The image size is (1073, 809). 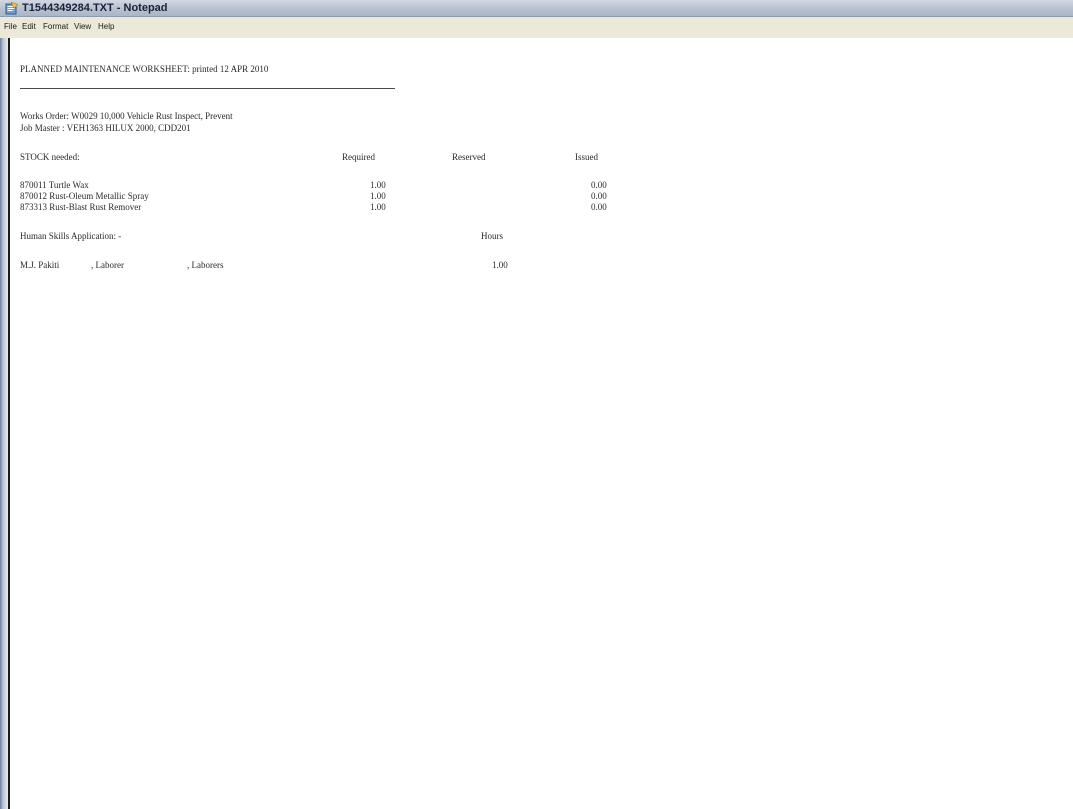 I want to click on skill-hours: 1.00, so click(x=500, y=265).